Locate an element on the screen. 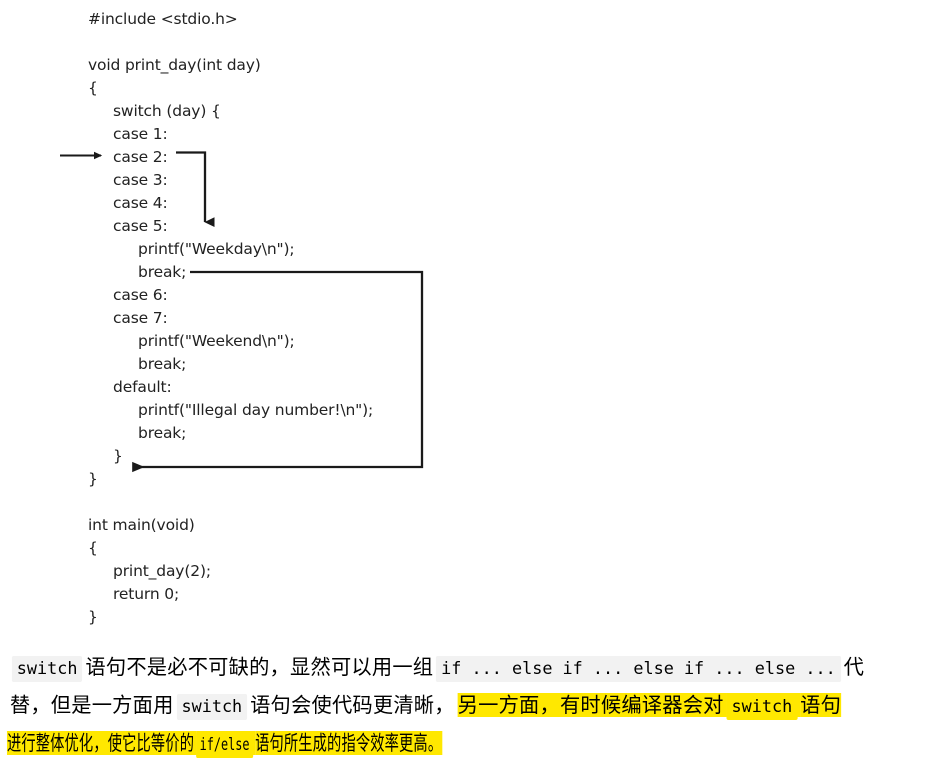 This screenshot has width=949, height=764. code-line: print_day(2); is located at coordinates (162, 571).